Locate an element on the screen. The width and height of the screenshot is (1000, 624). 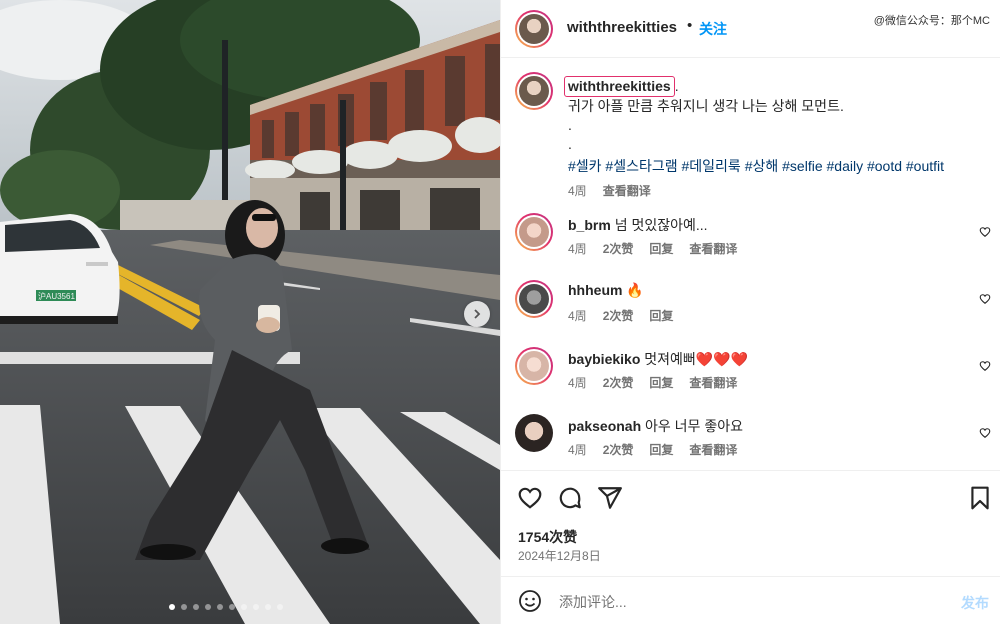
next-slide-button is located at coordinates (477, 314).